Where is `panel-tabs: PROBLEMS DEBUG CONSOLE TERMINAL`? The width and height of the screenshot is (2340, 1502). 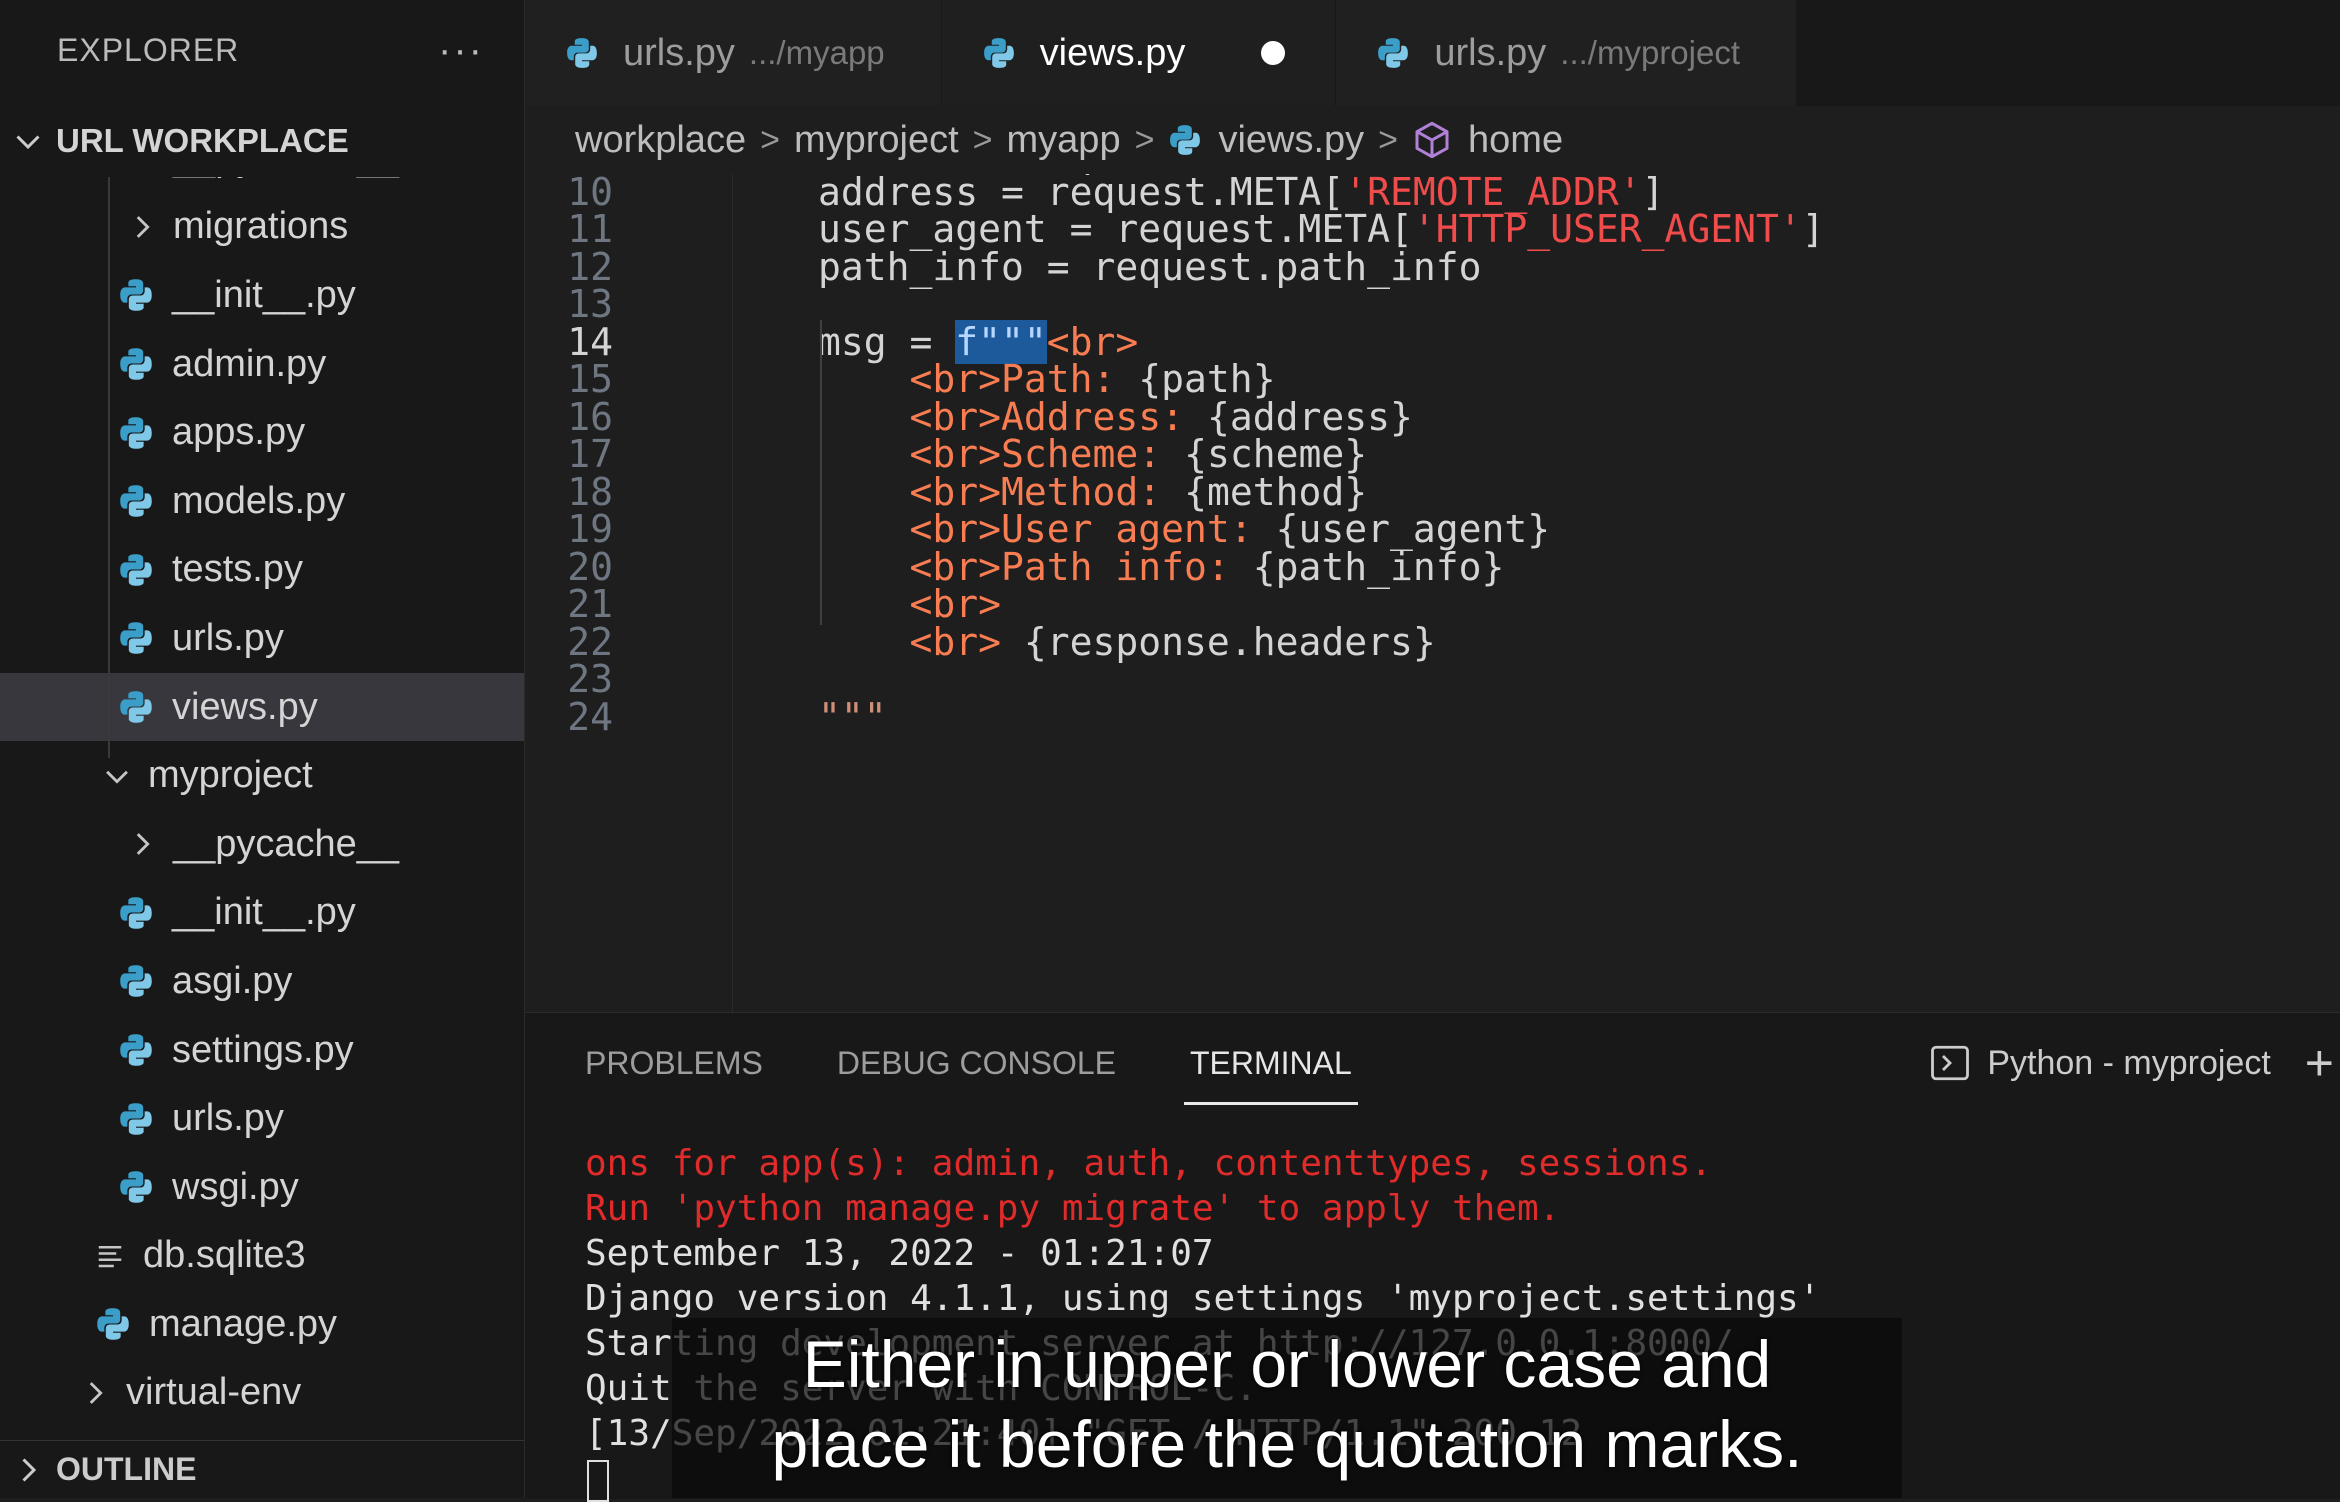 panel-tabs: PROBLEMS DEBUG CONSOLE TERMINAL is located at coordinates (1005, 1063).